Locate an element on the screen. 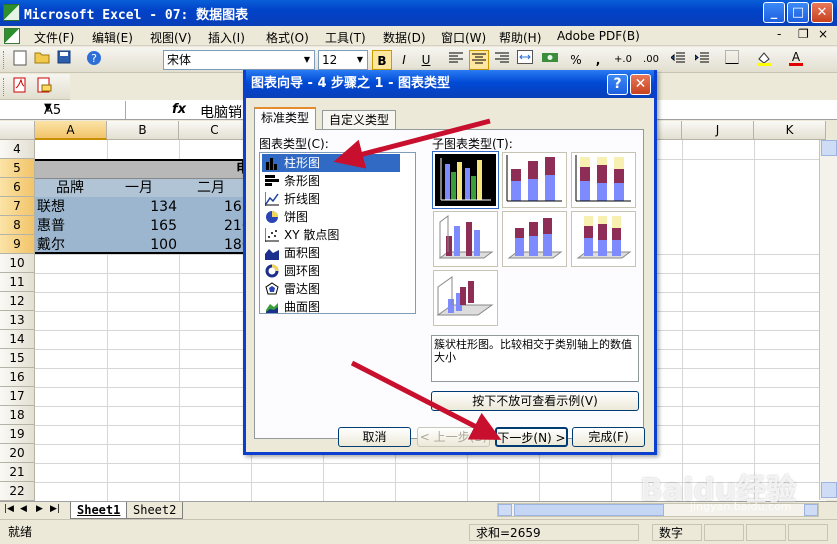  menu-tools: 工具(T) is located at coordinates (345, 37).